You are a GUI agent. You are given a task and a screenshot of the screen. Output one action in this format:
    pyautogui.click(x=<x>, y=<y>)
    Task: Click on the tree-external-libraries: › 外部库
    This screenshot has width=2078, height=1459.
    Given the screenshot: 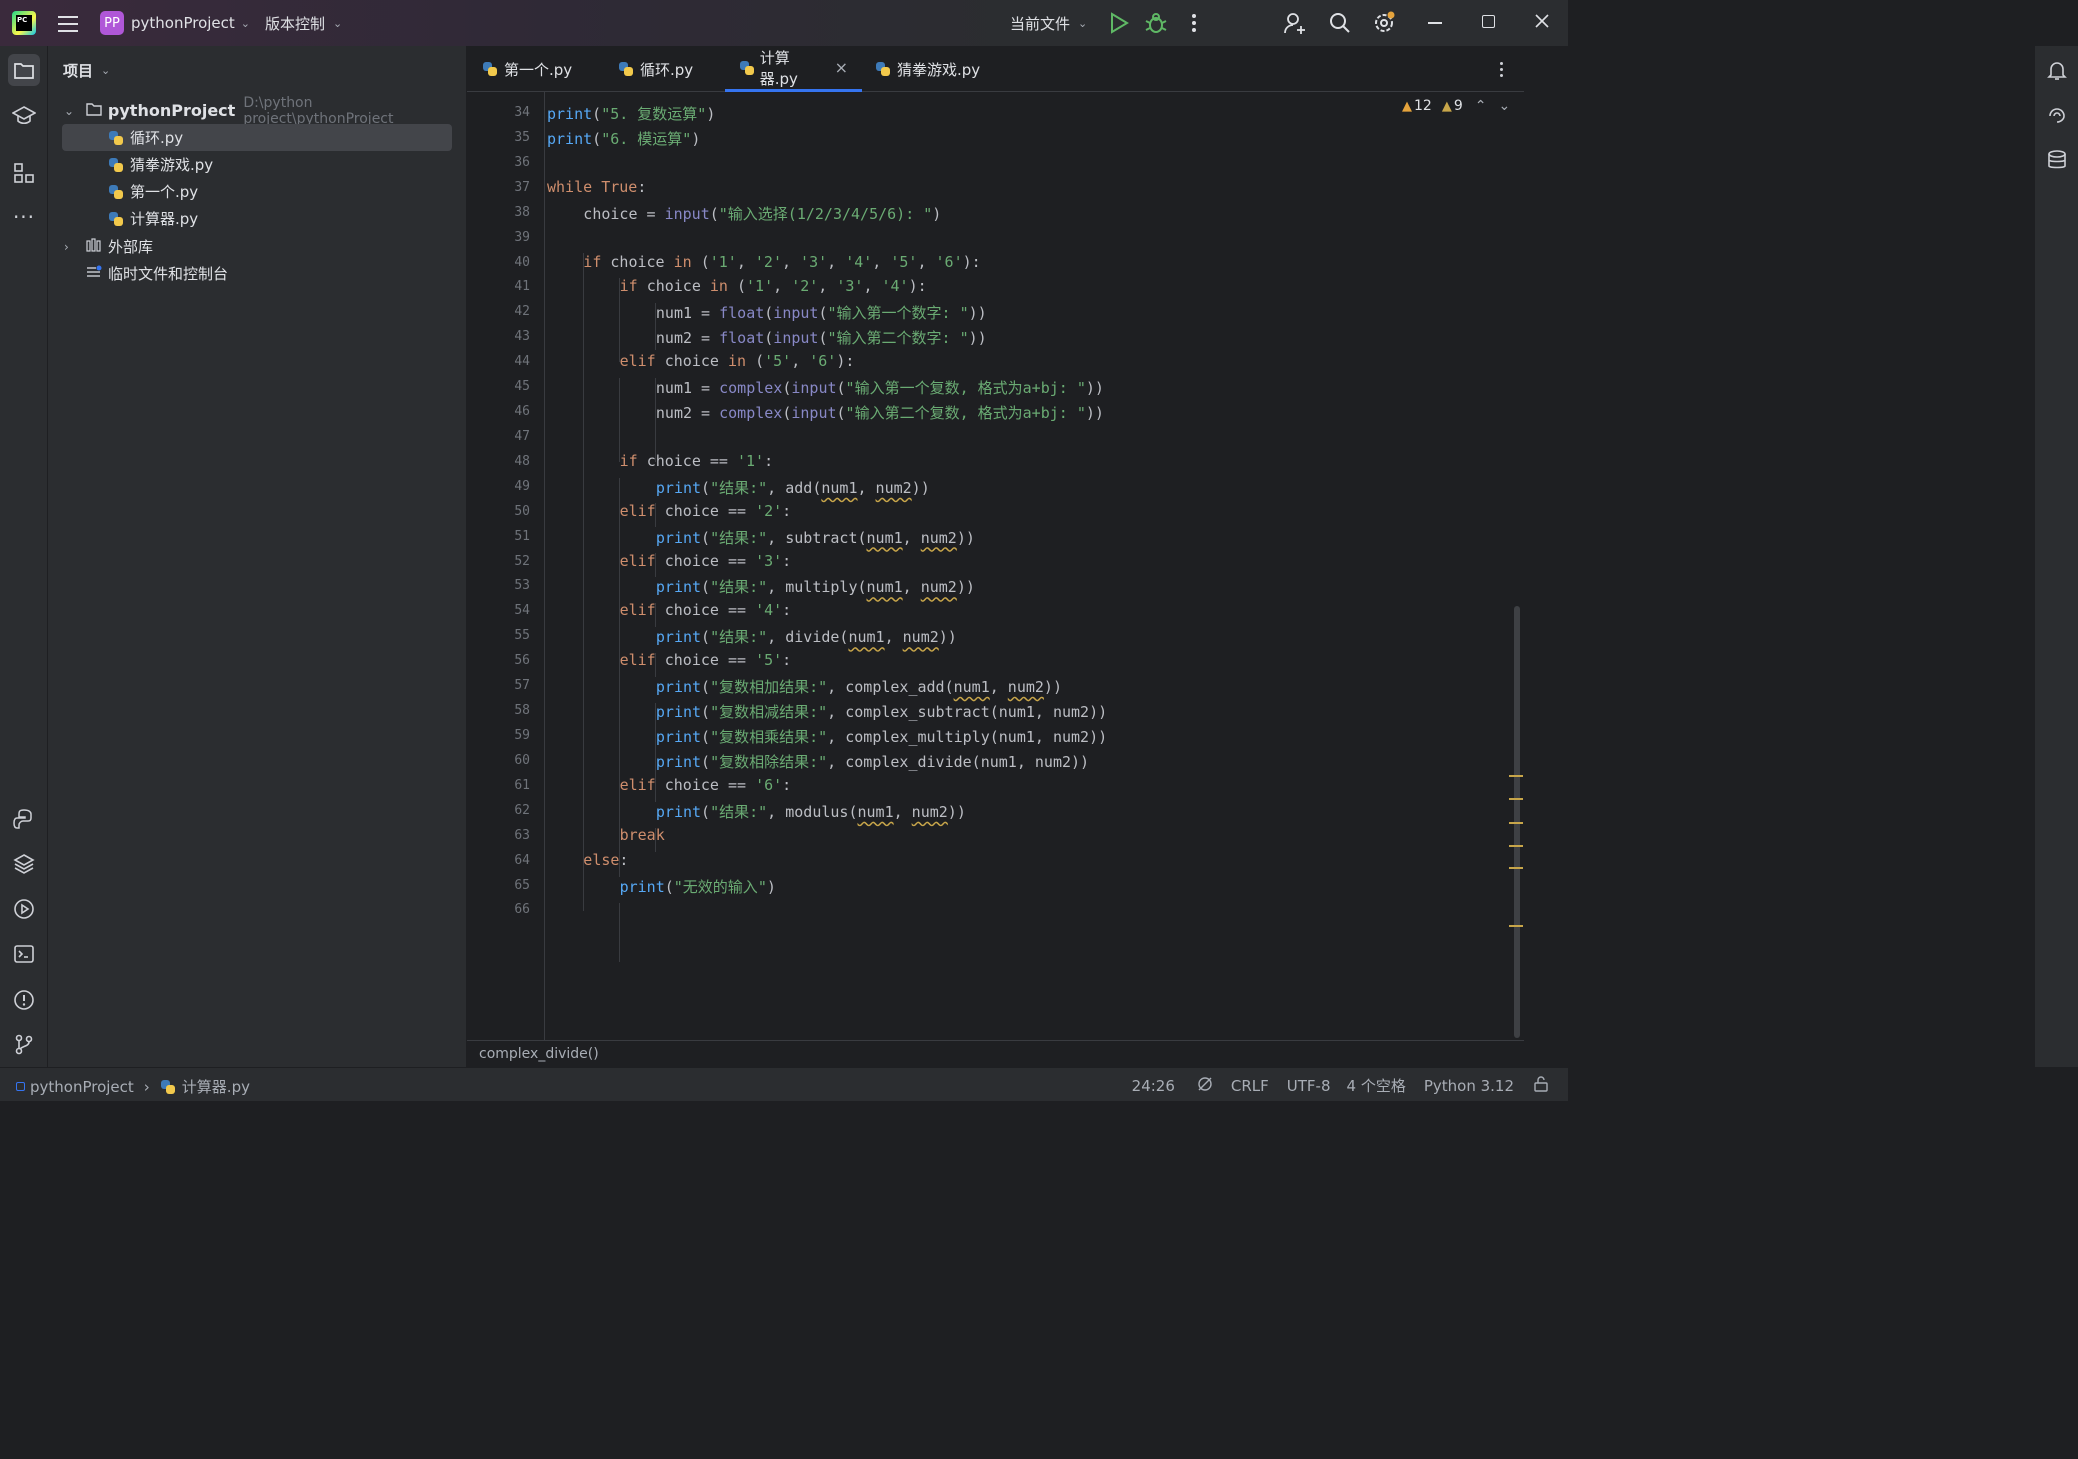 What is the action you would take?
    pyautogui.click(x=108, y=246)
    